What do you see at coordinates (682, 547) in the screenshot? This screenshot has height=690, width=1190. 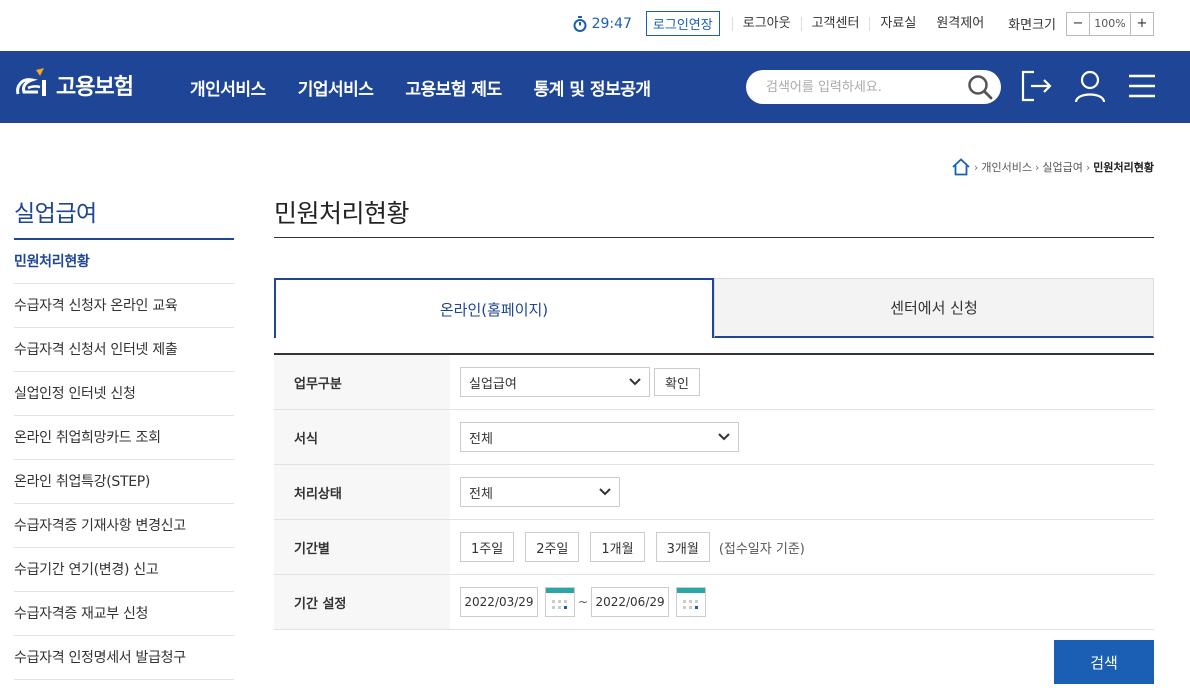 I see `period-3month-button: 3개월` at bounding box center [682, 547].